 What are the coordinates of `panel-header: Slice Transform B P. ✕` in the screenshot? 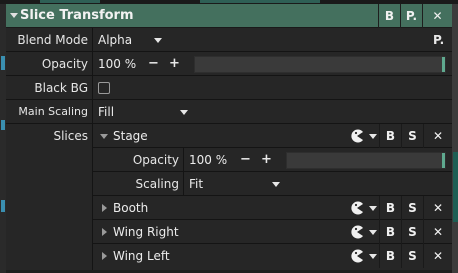 It's located at (229, 16).